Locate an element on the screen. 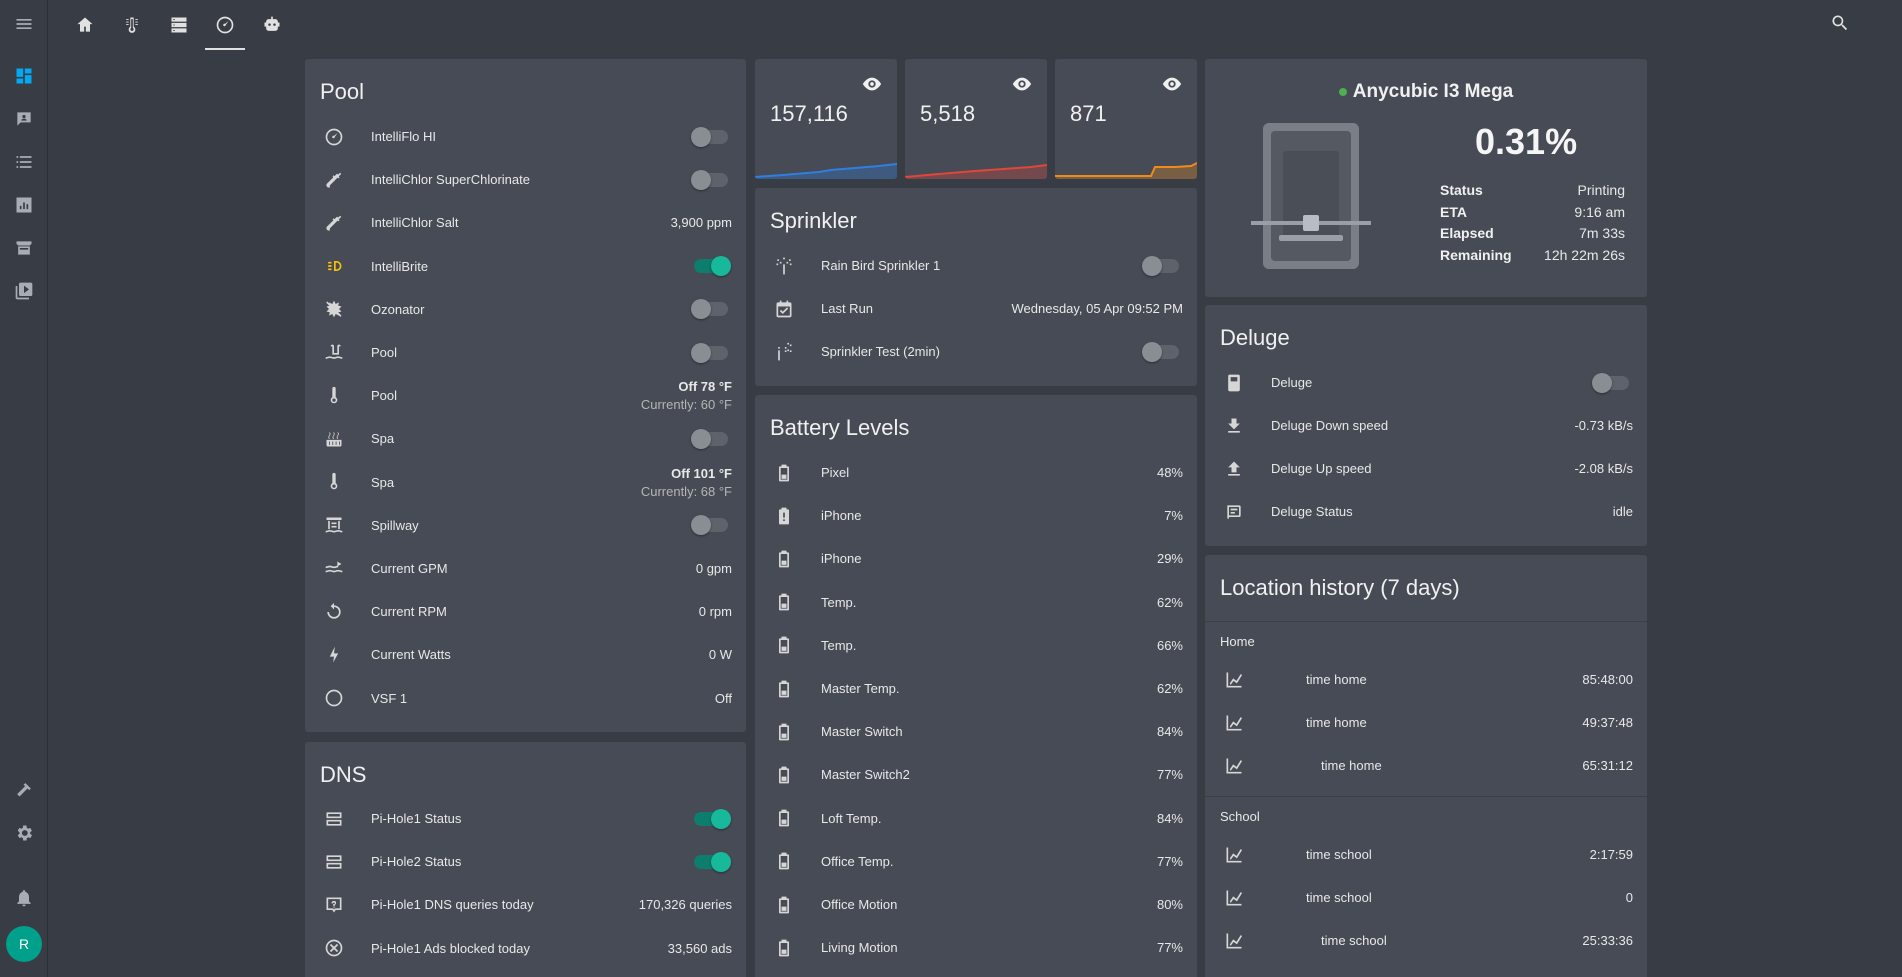 This screenshot has height=977, width=1902. dns-row-pi-hole1-status: Pi-Hole1 Status is located at coordinates (525, 818).